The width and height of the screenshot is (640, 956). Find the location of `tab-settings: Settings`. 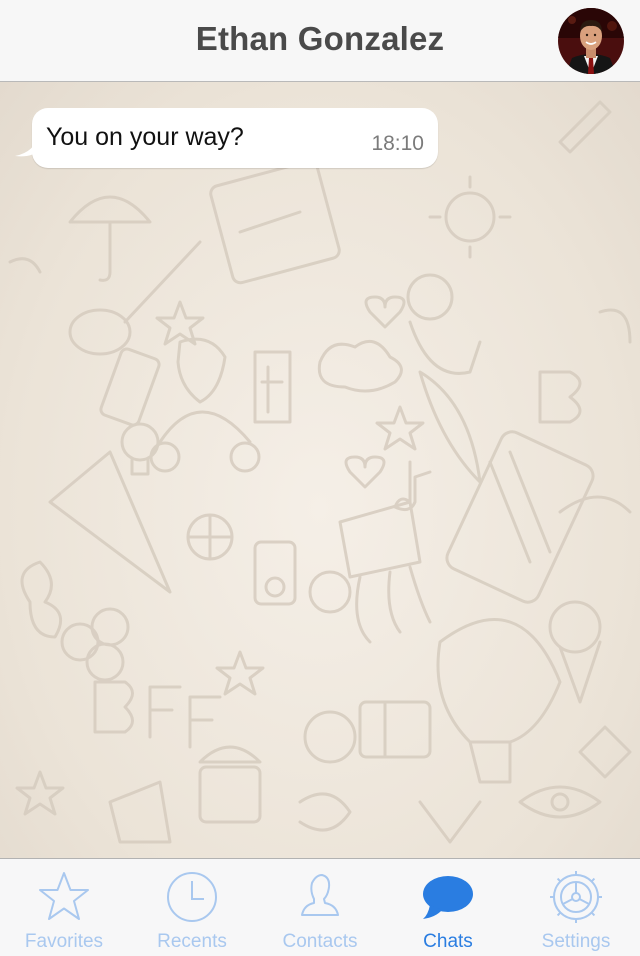

tab-settings: Settings is located at coordinates (576, 907).